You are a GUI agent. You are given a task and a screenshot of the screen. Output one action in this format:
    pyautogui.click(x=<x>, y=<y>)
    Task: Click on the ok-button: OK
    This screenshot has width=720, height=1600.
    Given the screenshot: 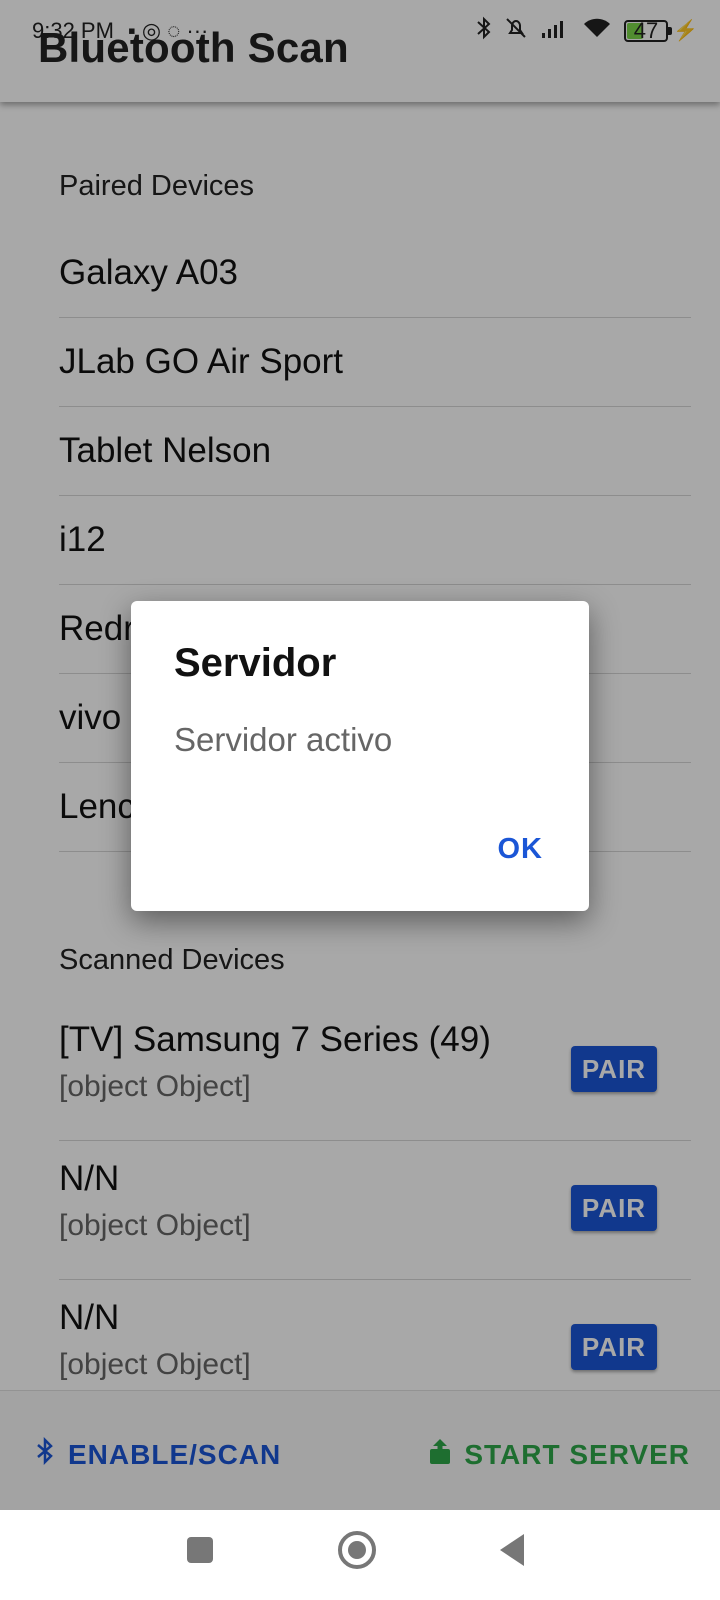 What is the action you would take?
    pyautogui.click(x=521, y=849)
    